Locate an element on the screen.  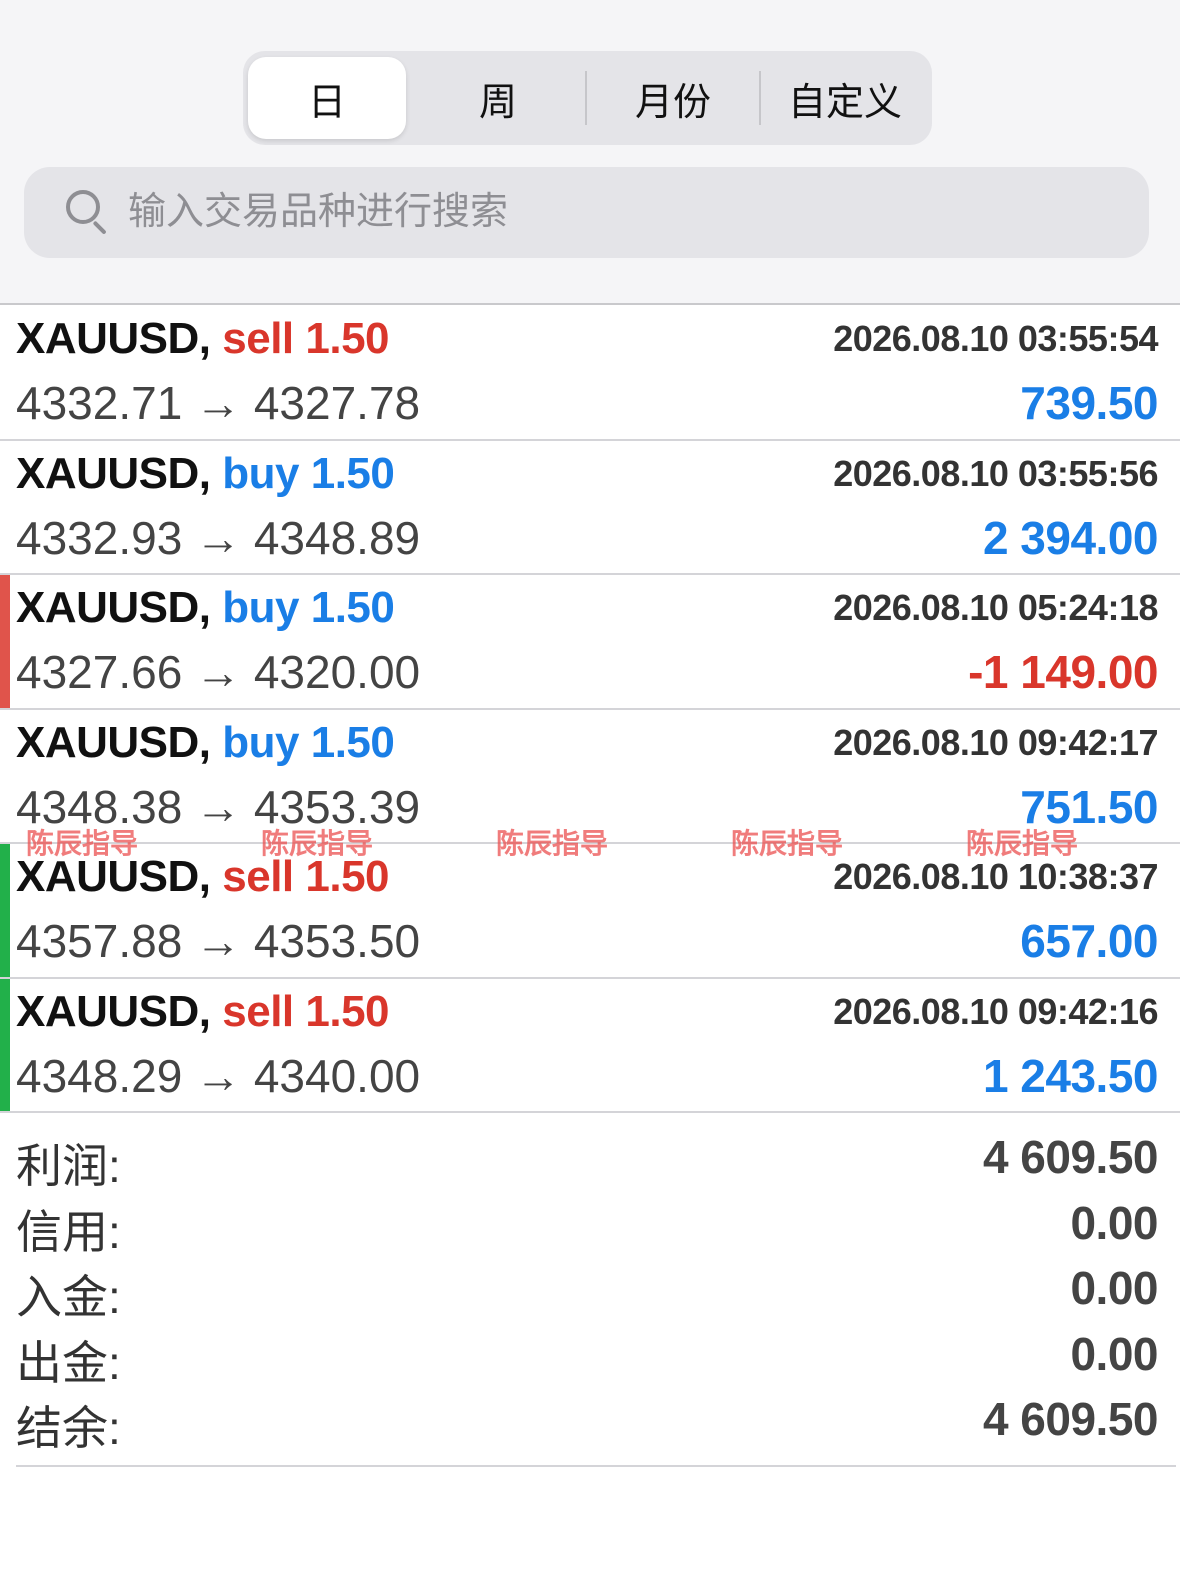
tab-day: 日 is located at coordinates (327, 98).